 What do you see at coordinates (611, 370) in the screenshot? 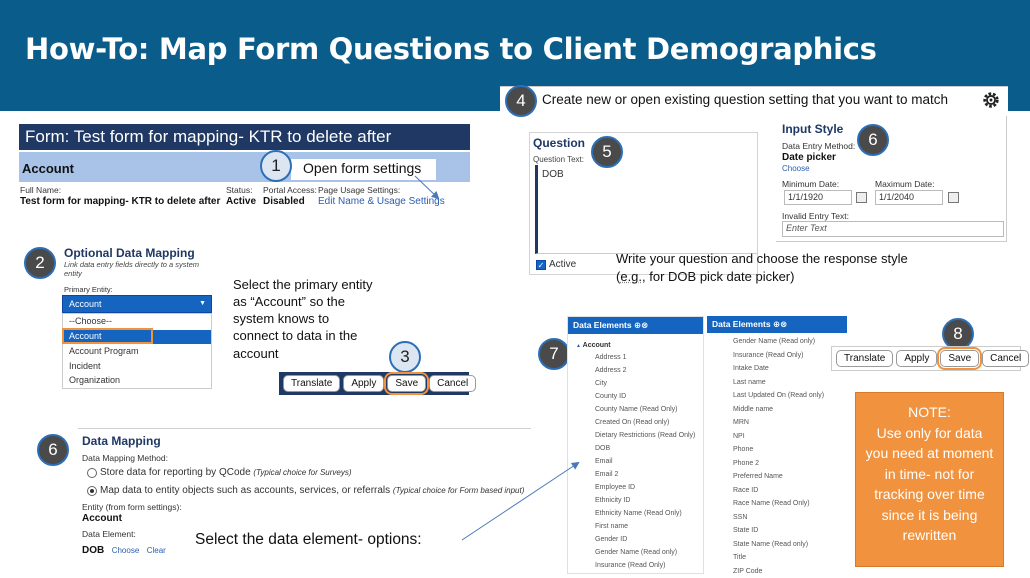
I see `data-element-item: Address 2` at bounding box center [611, 370].